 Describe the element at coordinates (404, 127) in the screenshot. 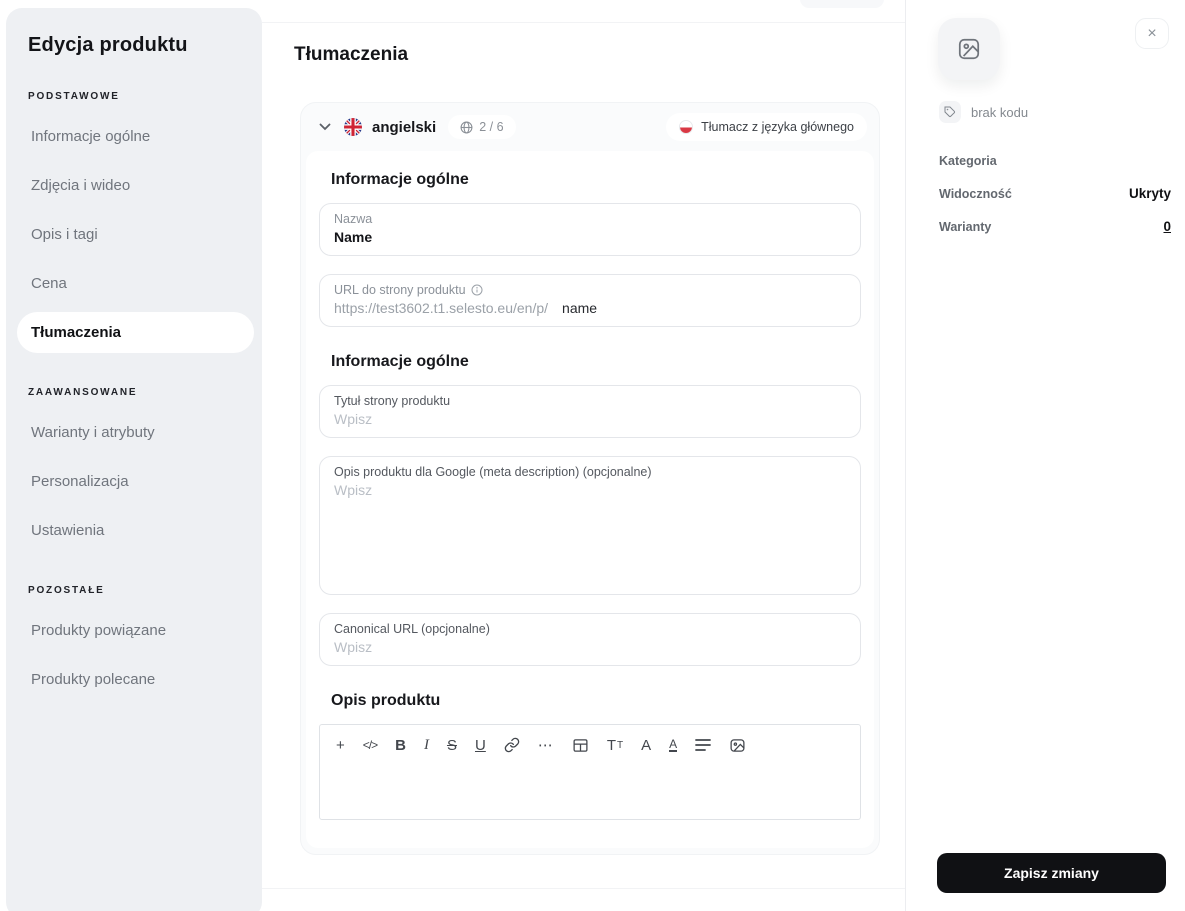

I see `language-name: angielski` at that location.